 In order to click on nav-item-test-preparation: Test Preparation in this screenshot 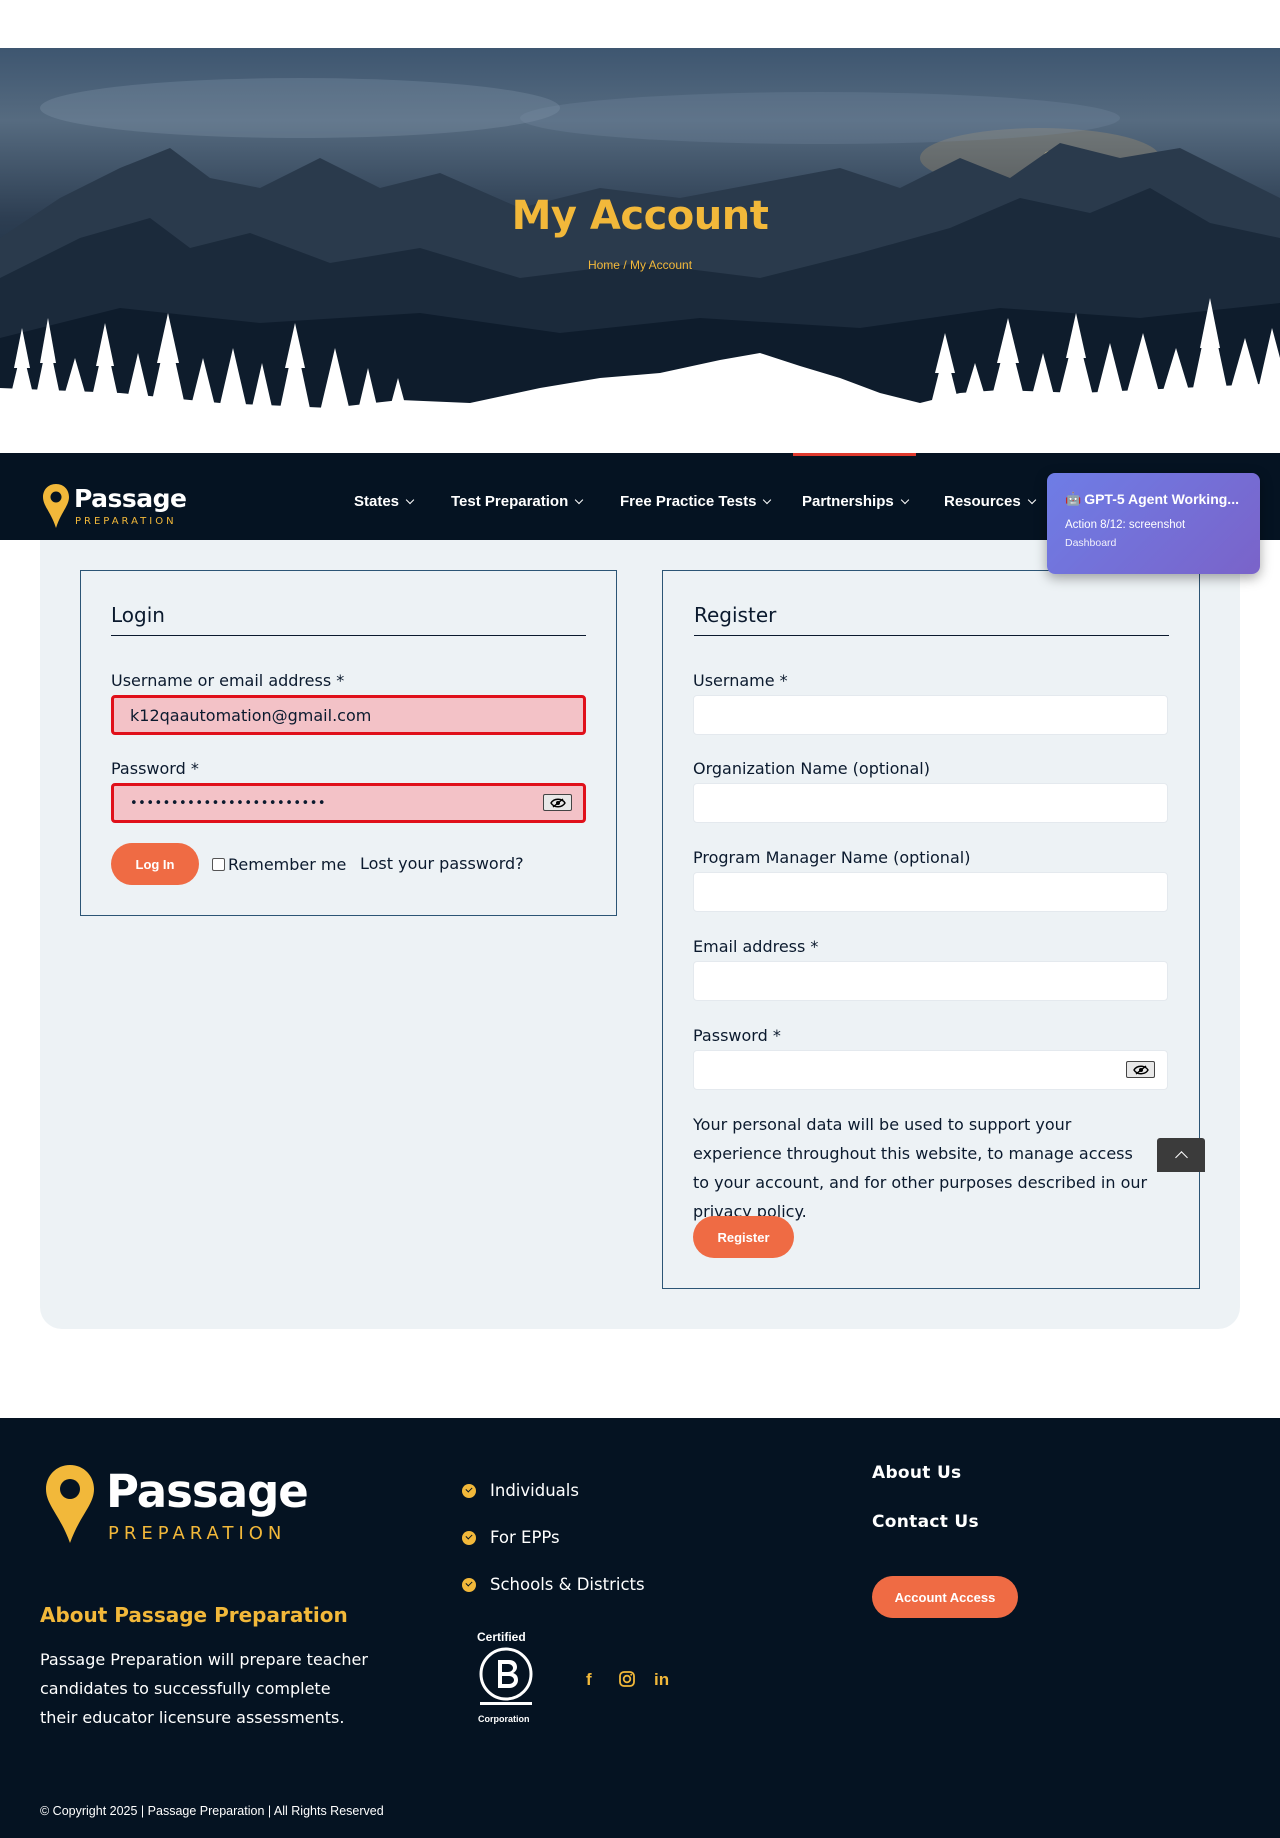, I will do `click(517, 501)`.